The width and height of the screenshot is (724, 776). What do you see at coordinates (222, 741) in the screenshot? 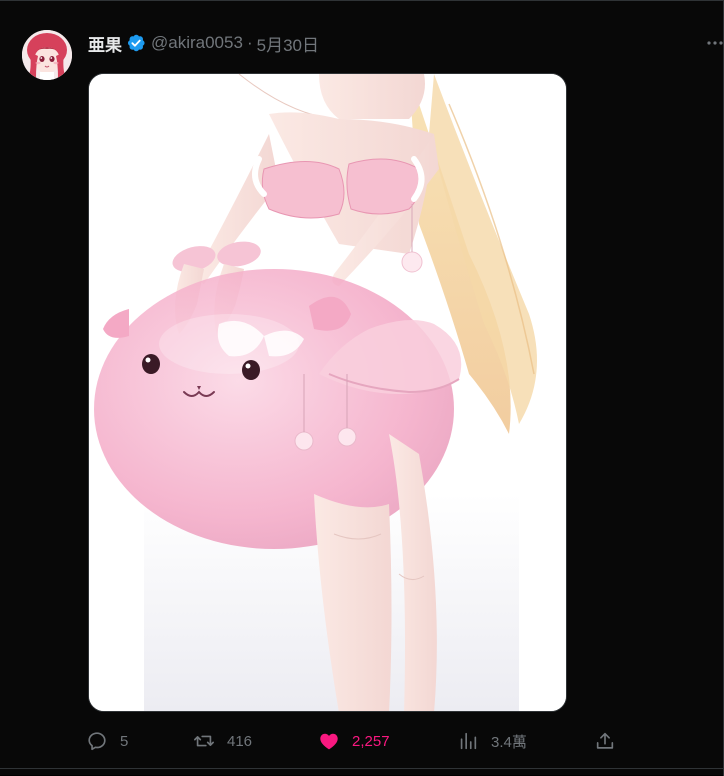
I see `repost-button: 416` at bounding box center [222, 741].